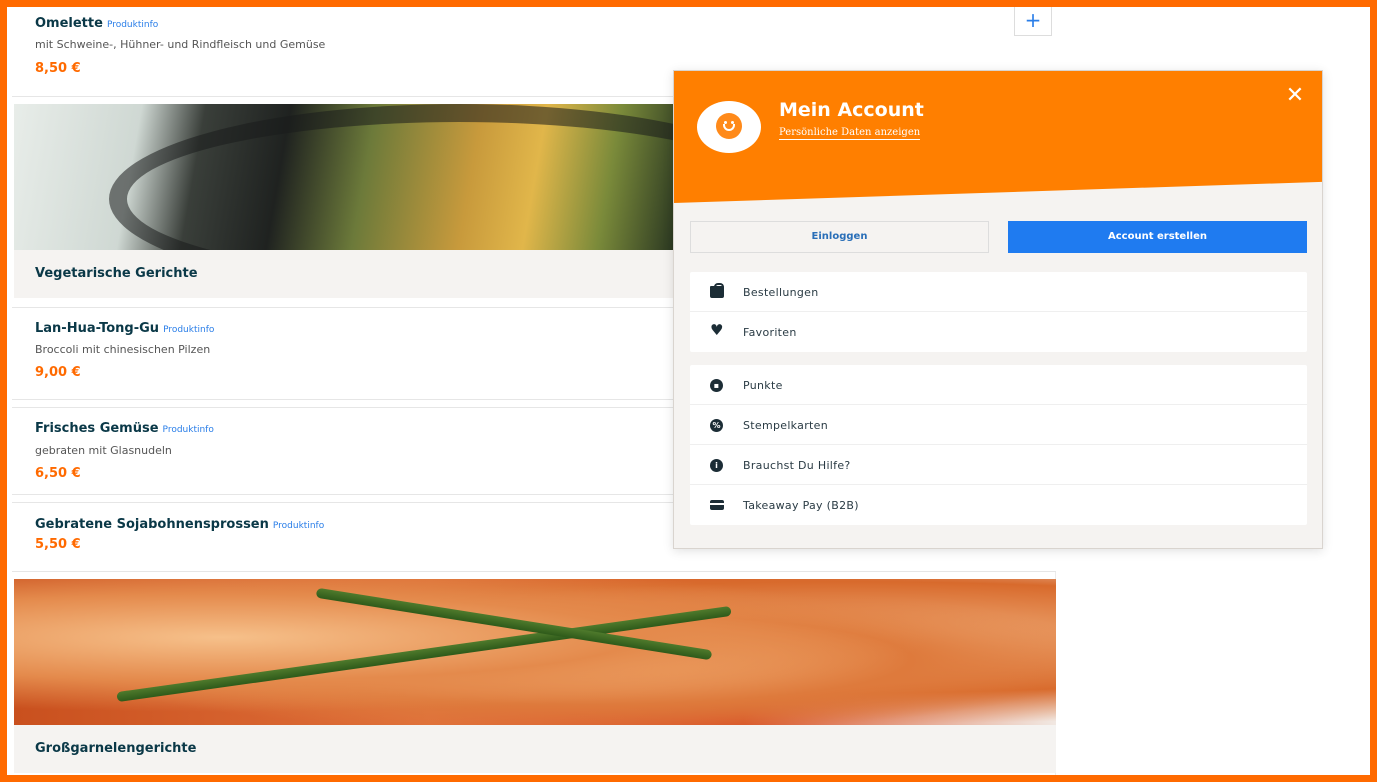  Describe the element at coordinates (839, 237) in the screenshot. I see `login-button: Einloggen` at that location.